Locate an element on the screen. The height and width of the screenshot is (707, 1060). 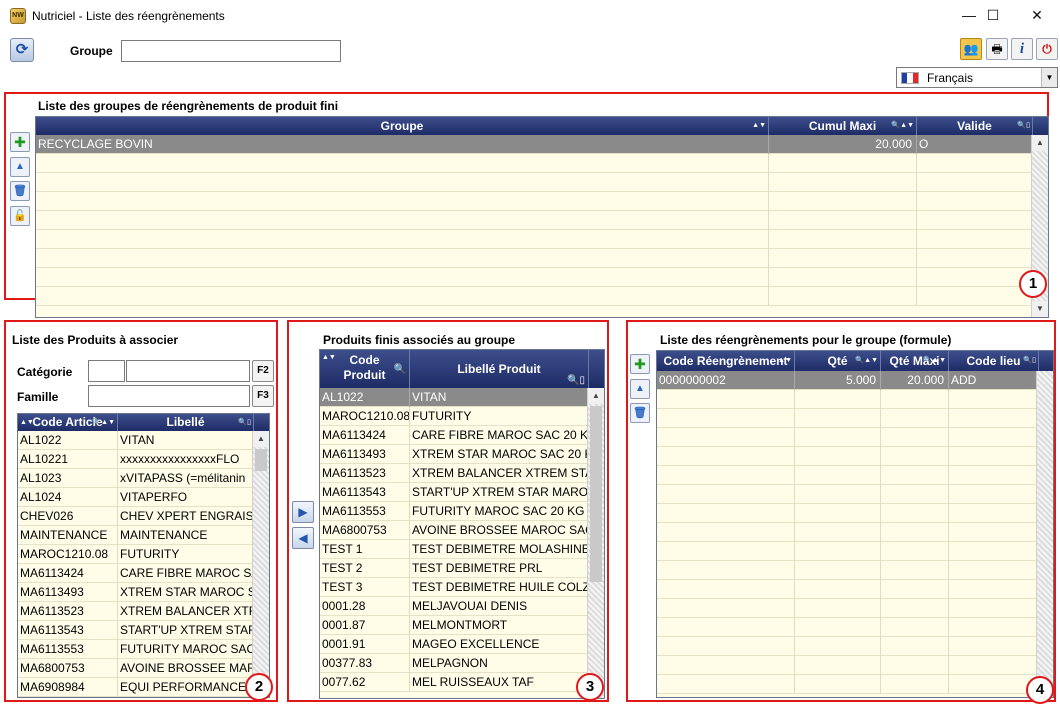
table-row: MA6113493 XTREM STAR MAROC SAC 20 KG is located at coordinates (454, 454).